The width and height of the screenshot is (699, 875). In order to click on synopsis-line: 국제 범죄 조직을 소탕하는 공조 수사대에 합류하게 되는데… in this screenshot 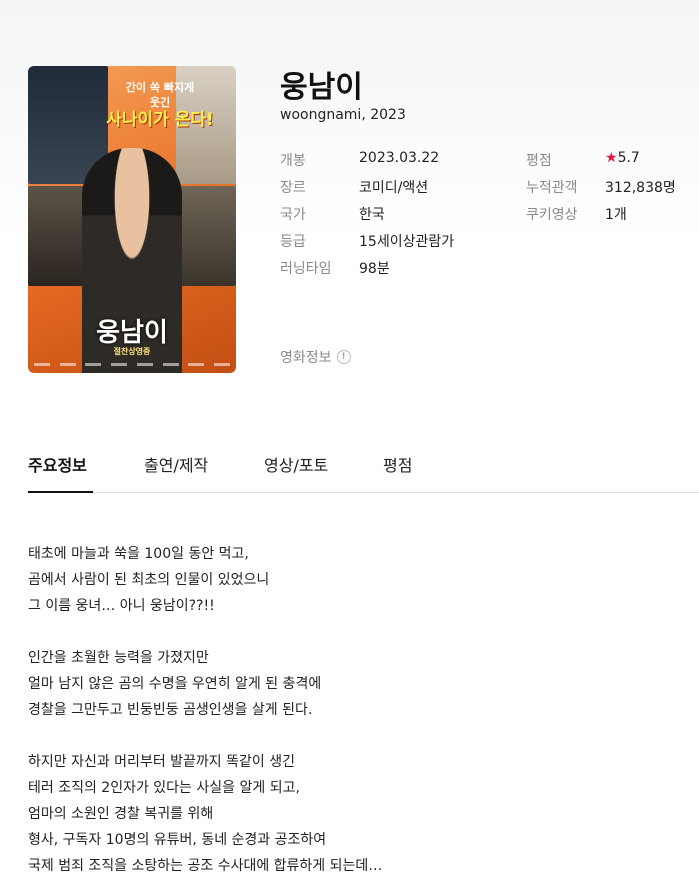, I will do `click(205, 866)`.